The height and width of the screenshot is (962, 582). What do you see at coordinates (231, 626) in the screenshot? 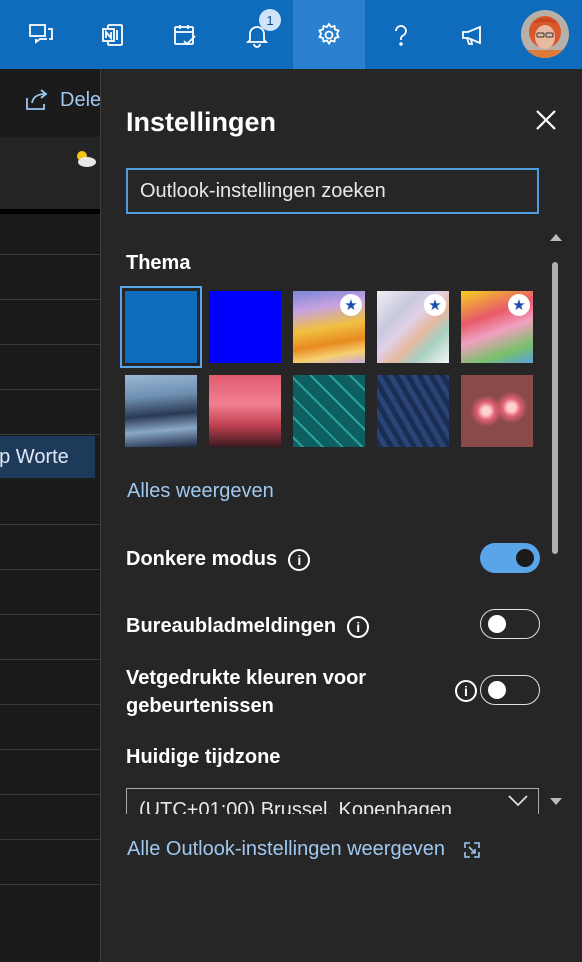
I see `desktop-notifications-text: Bureaubladmeldingen` at bounding box center [231, 626].